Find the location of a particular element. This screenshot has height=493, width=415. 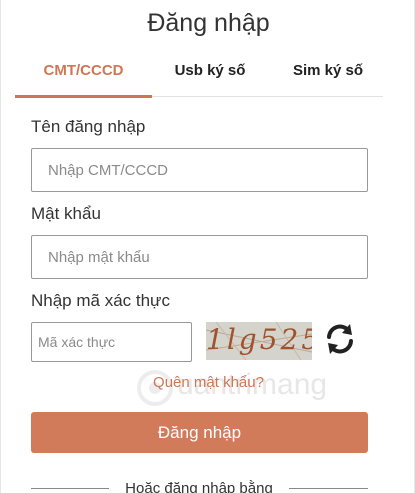

tab-sim-ky-so: Sim ký số is located at coordinates (328, 74).